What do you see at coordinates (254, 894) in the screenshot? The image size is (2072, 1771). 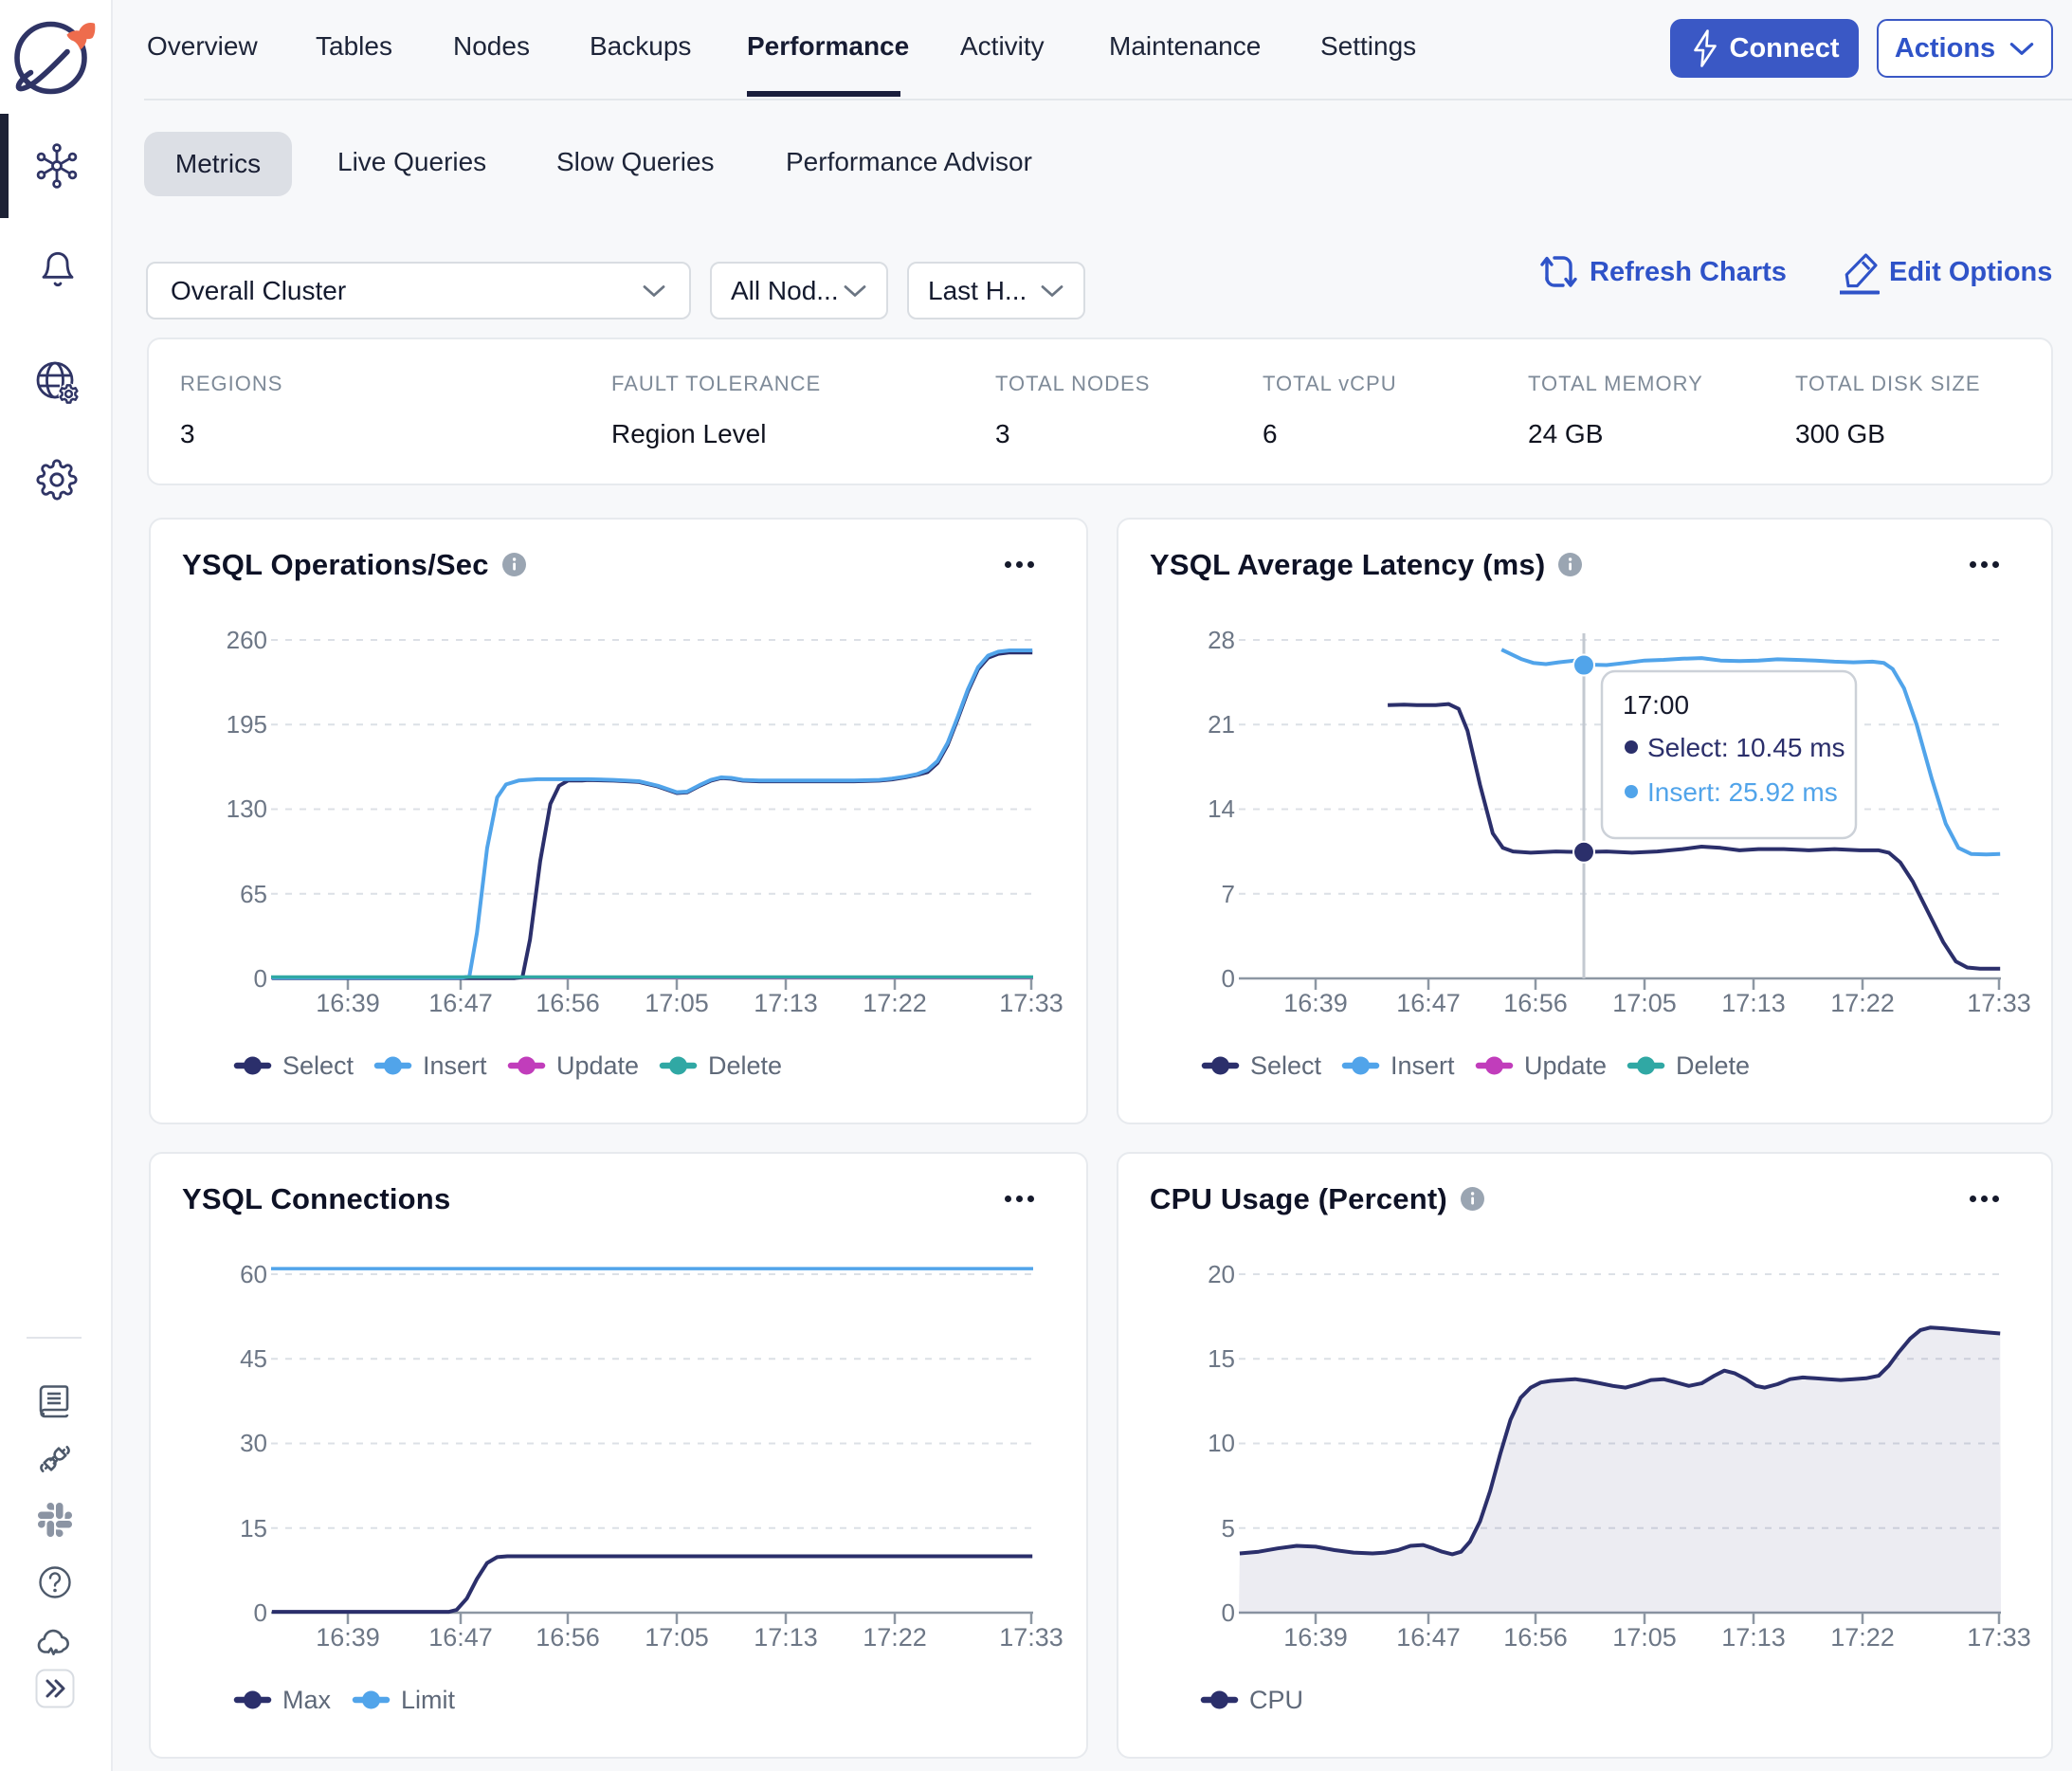 I see `svg-text: 65` at bounding box center [254, 894].